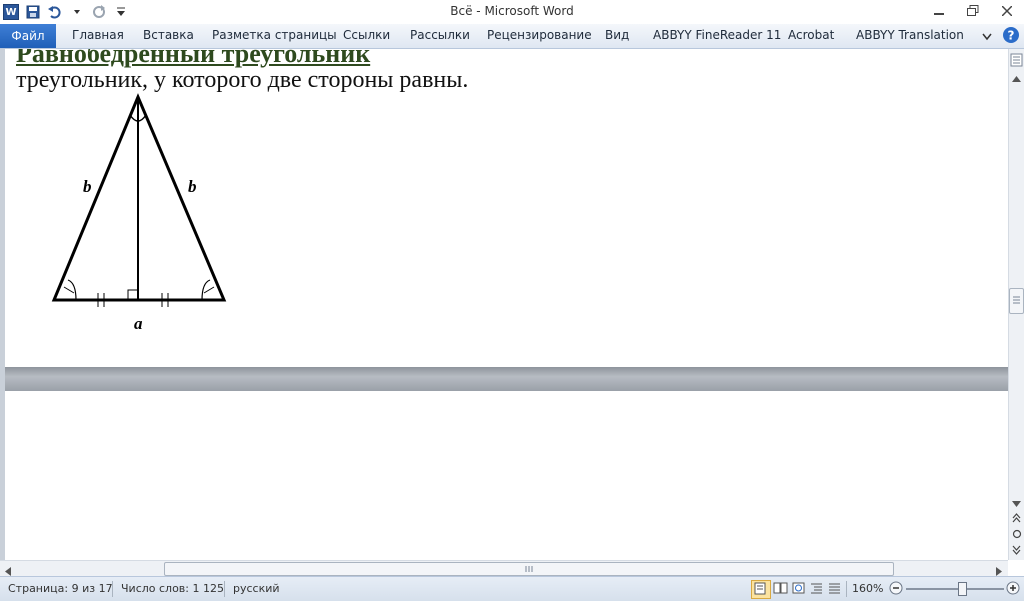  I want to click on page-count: Страница: 9 из 17, so click(60, 588).